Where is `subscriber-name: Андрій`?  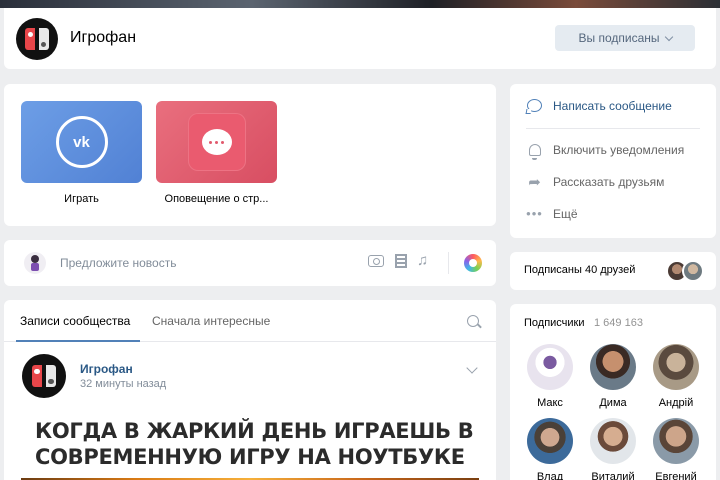 subscriber-name: Андрій is located at coordinates (676, 403).